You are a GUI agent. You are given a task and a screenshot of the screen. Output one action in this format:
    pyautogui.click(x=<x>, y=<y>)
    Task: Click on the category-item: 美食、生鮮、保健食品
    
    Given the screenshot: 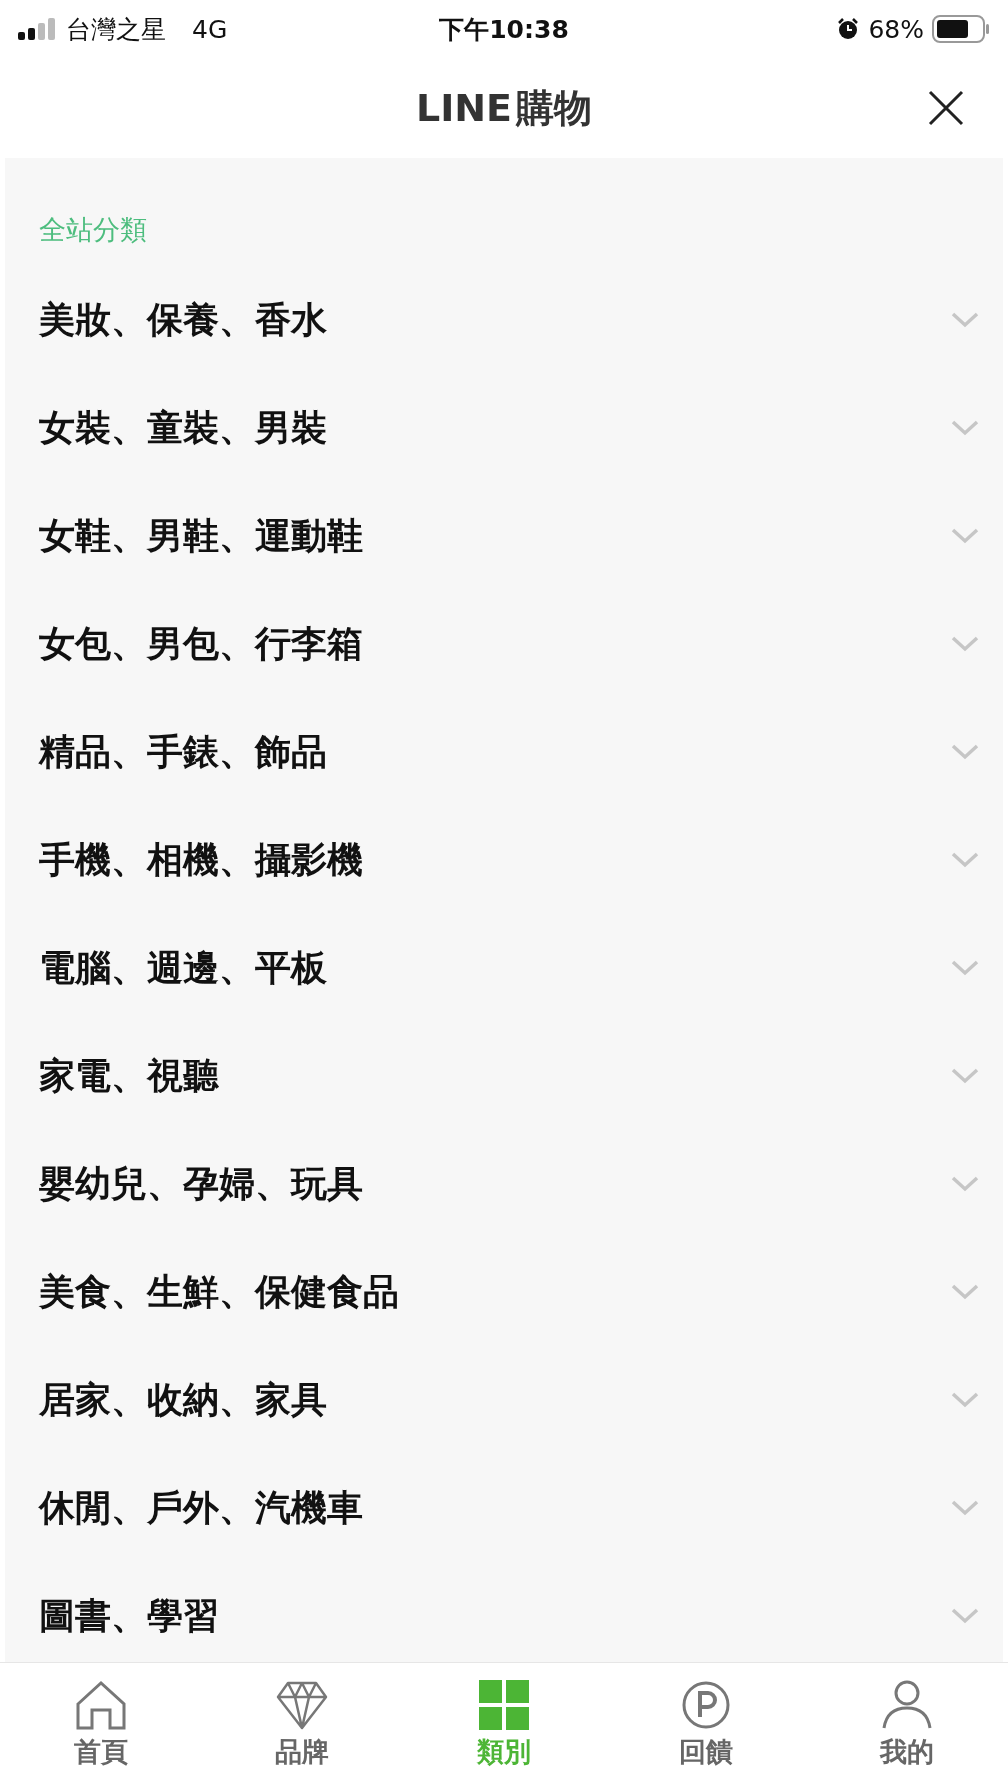 What is the action you would take?
    pyautogui.click(x=504, y=1292)
    